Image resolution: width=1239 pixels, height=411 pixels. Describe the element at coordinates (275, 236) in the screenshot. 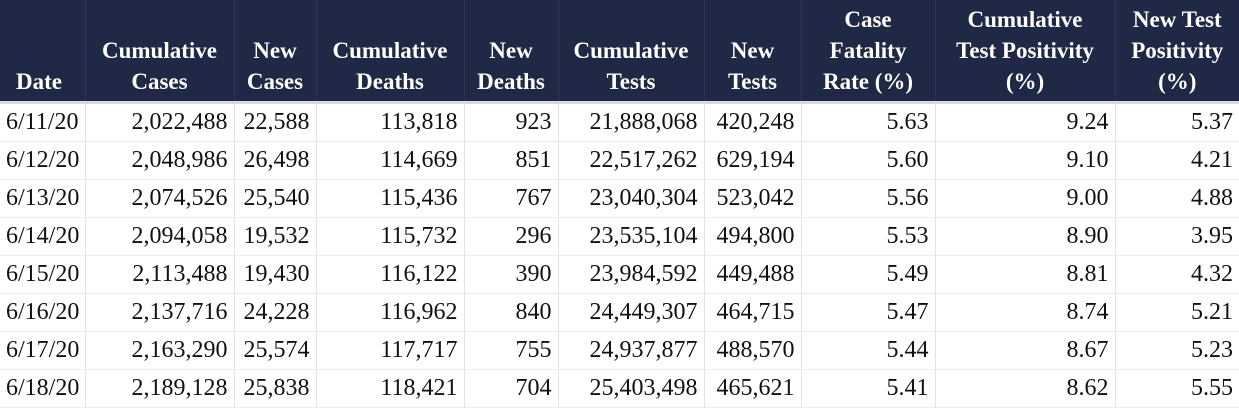

I see `cell-new-cases: 19,532` at that location.